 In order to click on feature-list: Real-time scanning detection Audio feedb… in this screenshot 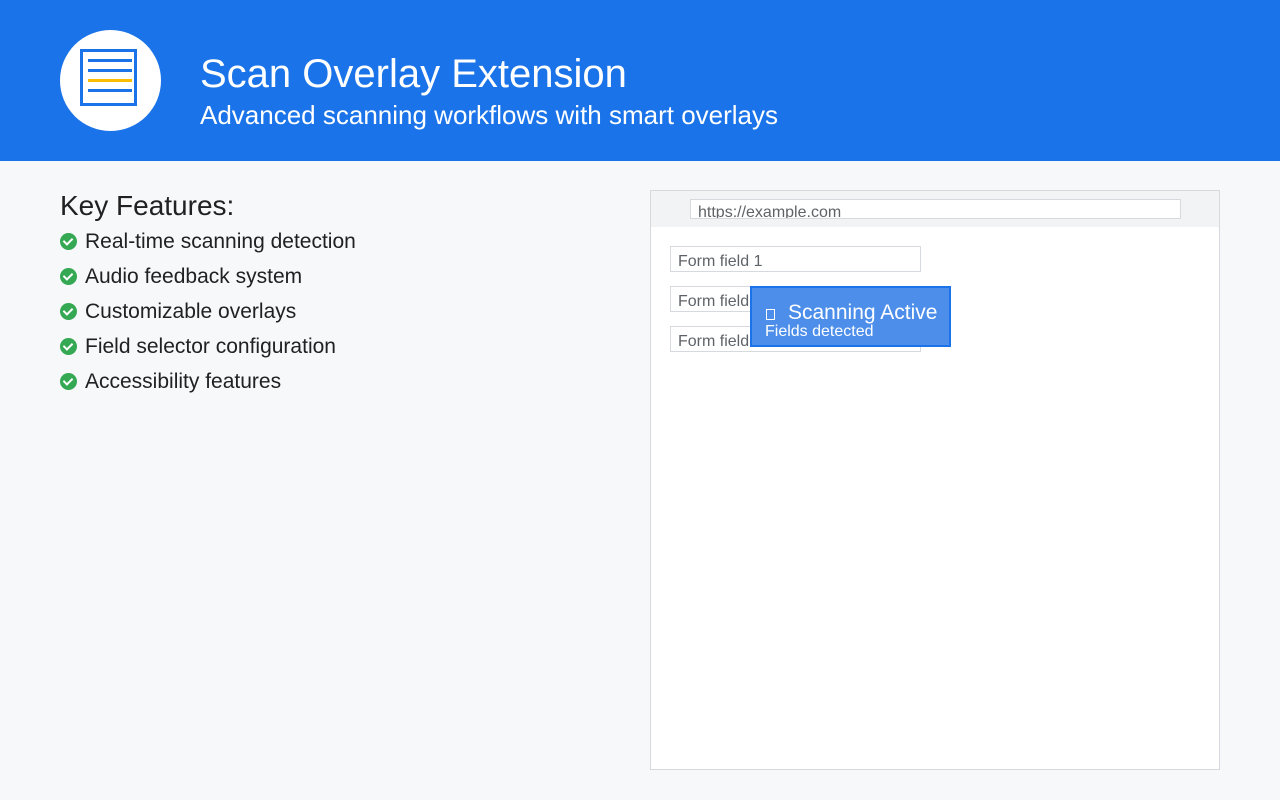, I will do `click(208, 315)`.